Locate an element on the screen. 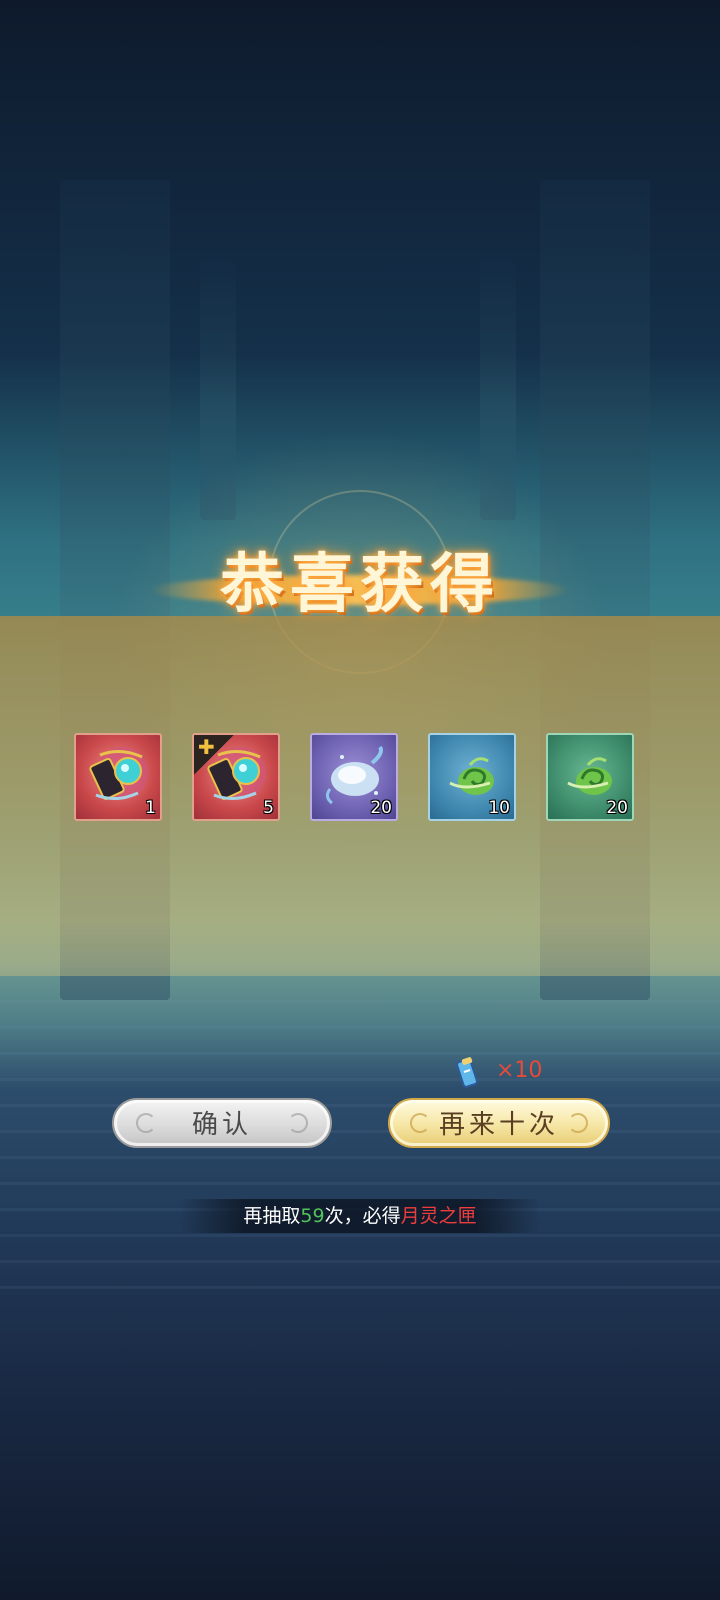 This screenshot has width=720, height=1600. reward-item-moon-spirit-box: 1 is located at coordinates (118, 777).